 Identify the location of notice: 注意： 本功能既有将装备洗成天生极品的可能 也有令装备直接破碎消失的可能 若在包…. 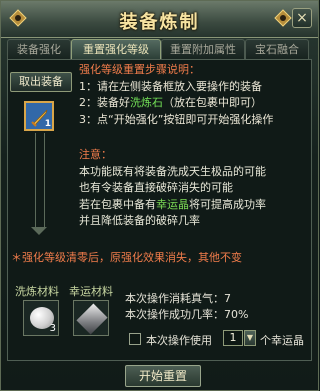
(192, 188).